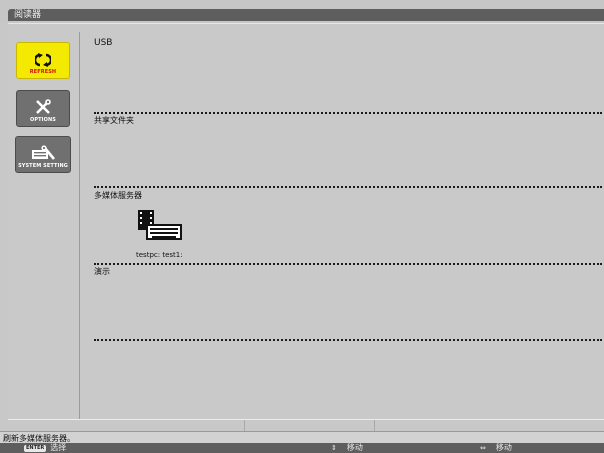 Image resolution: width=604 pixels, height=453 pixels. I want to click on up-down-arrow-icon: ⇕, so click(334, 448).